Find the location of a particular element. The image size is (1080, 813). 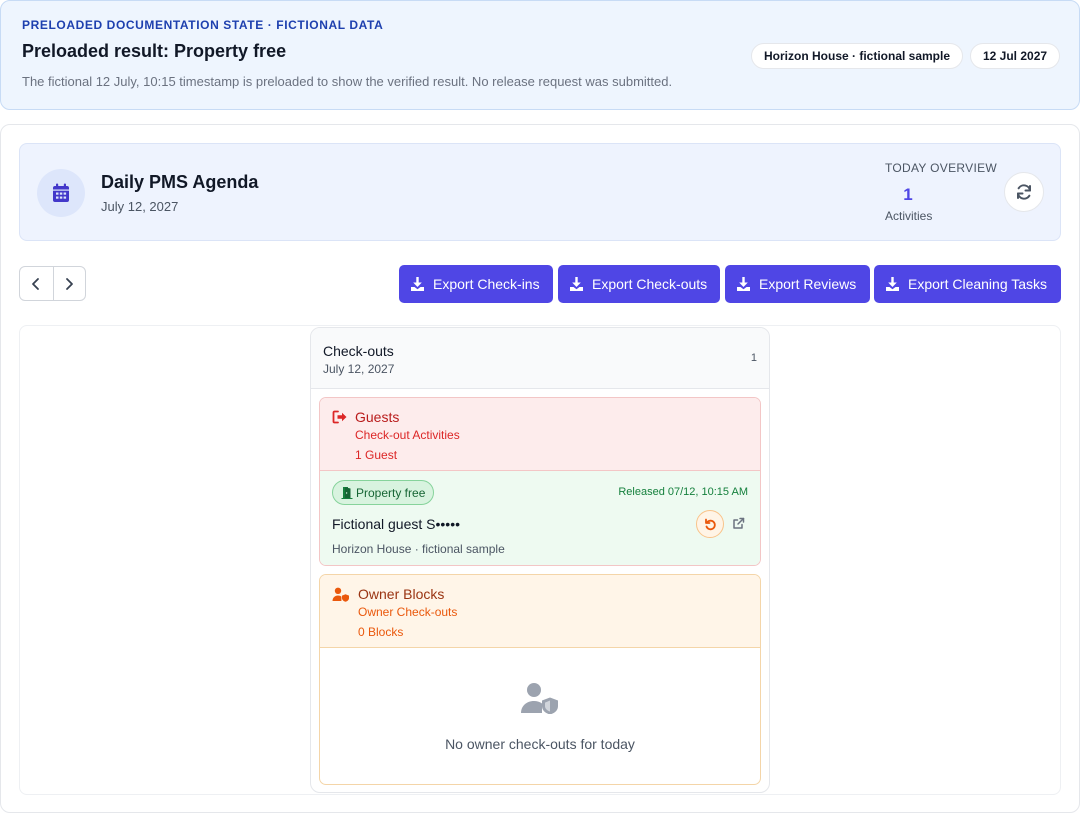

day-navigation is located at coordinates (52, 283).